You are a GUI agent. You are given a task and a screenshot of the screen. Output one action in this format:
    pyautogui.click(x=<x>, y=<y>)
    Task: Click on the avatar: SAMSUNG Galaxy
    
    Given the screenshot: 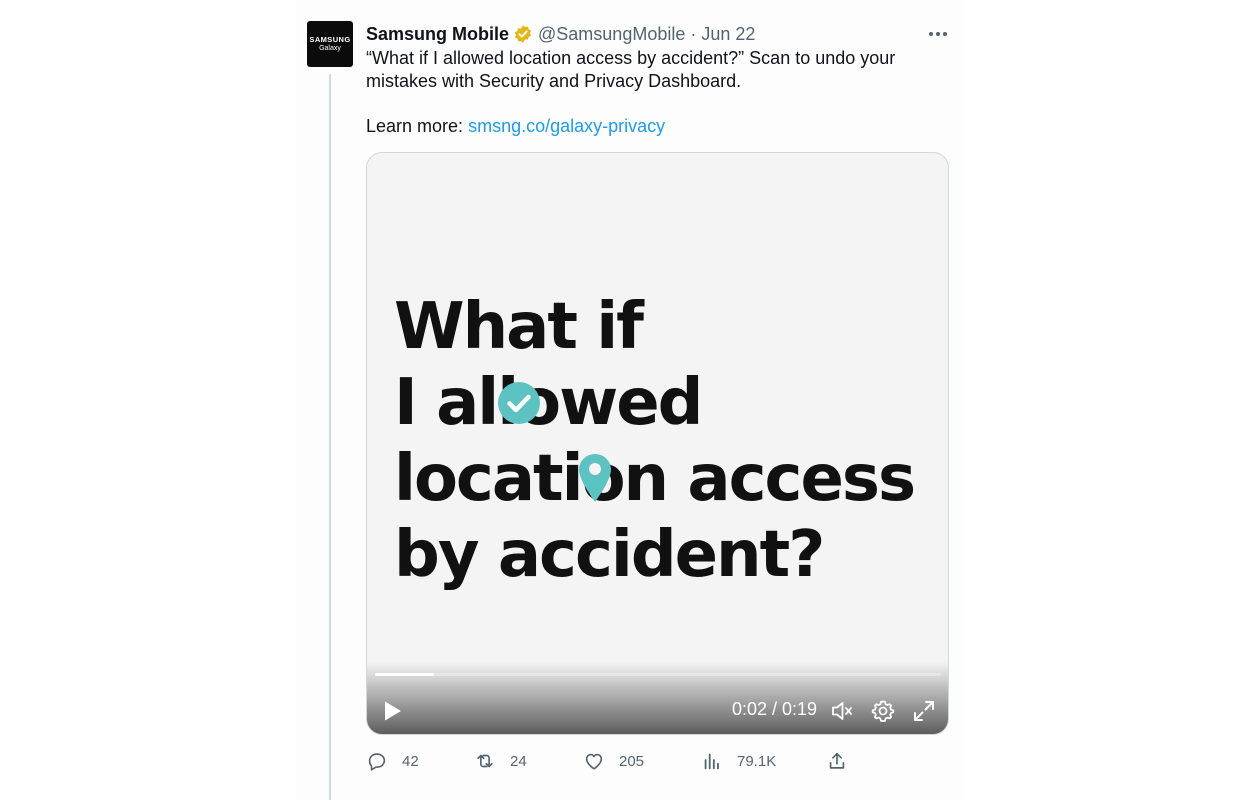 What is the action you would take?
    pyautogui.click(x=330, y=44)
    